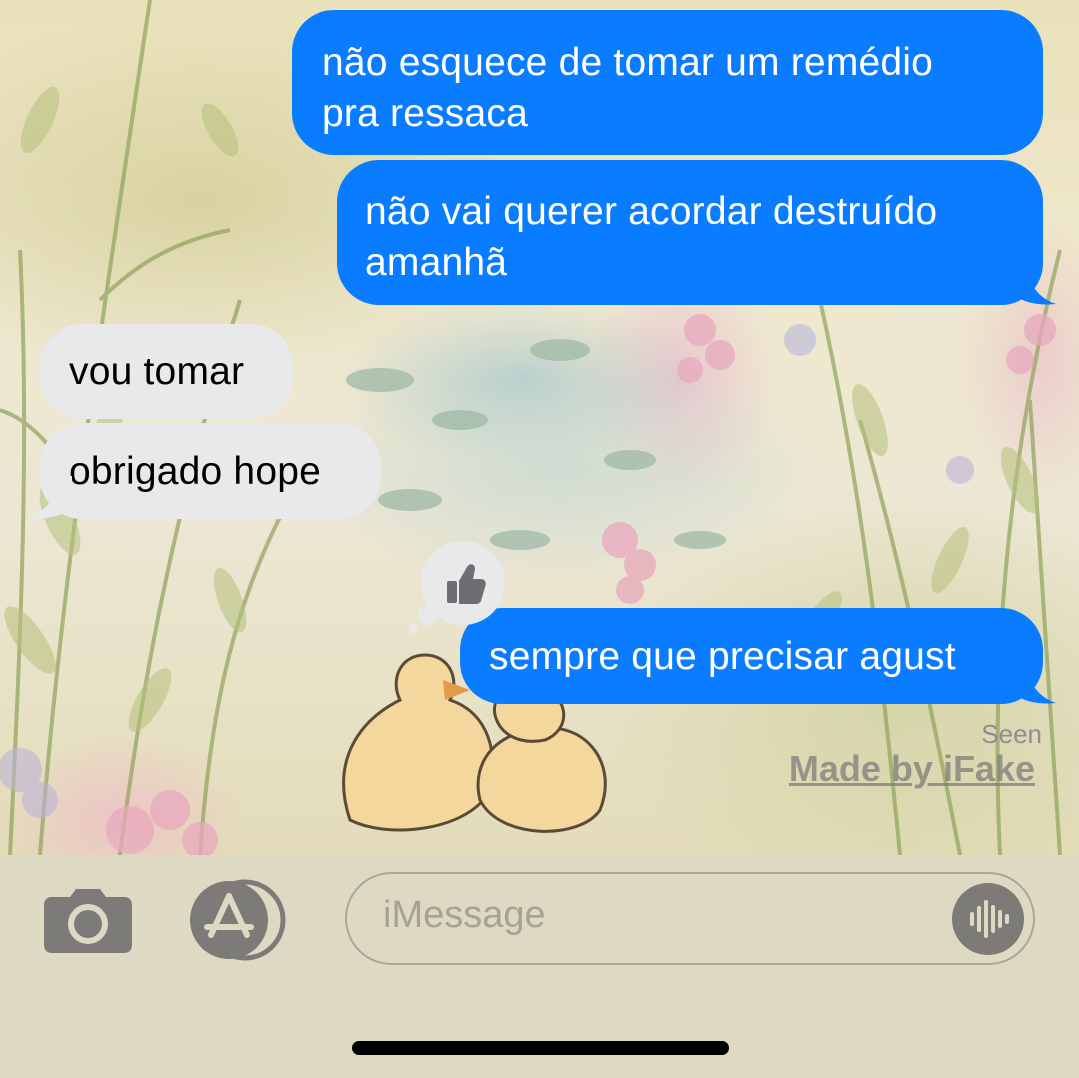 The image size is (1079, 1078). I want to click on message-bubble-sent: não vai querer acordar destruído amanhã, so click(690, 232).